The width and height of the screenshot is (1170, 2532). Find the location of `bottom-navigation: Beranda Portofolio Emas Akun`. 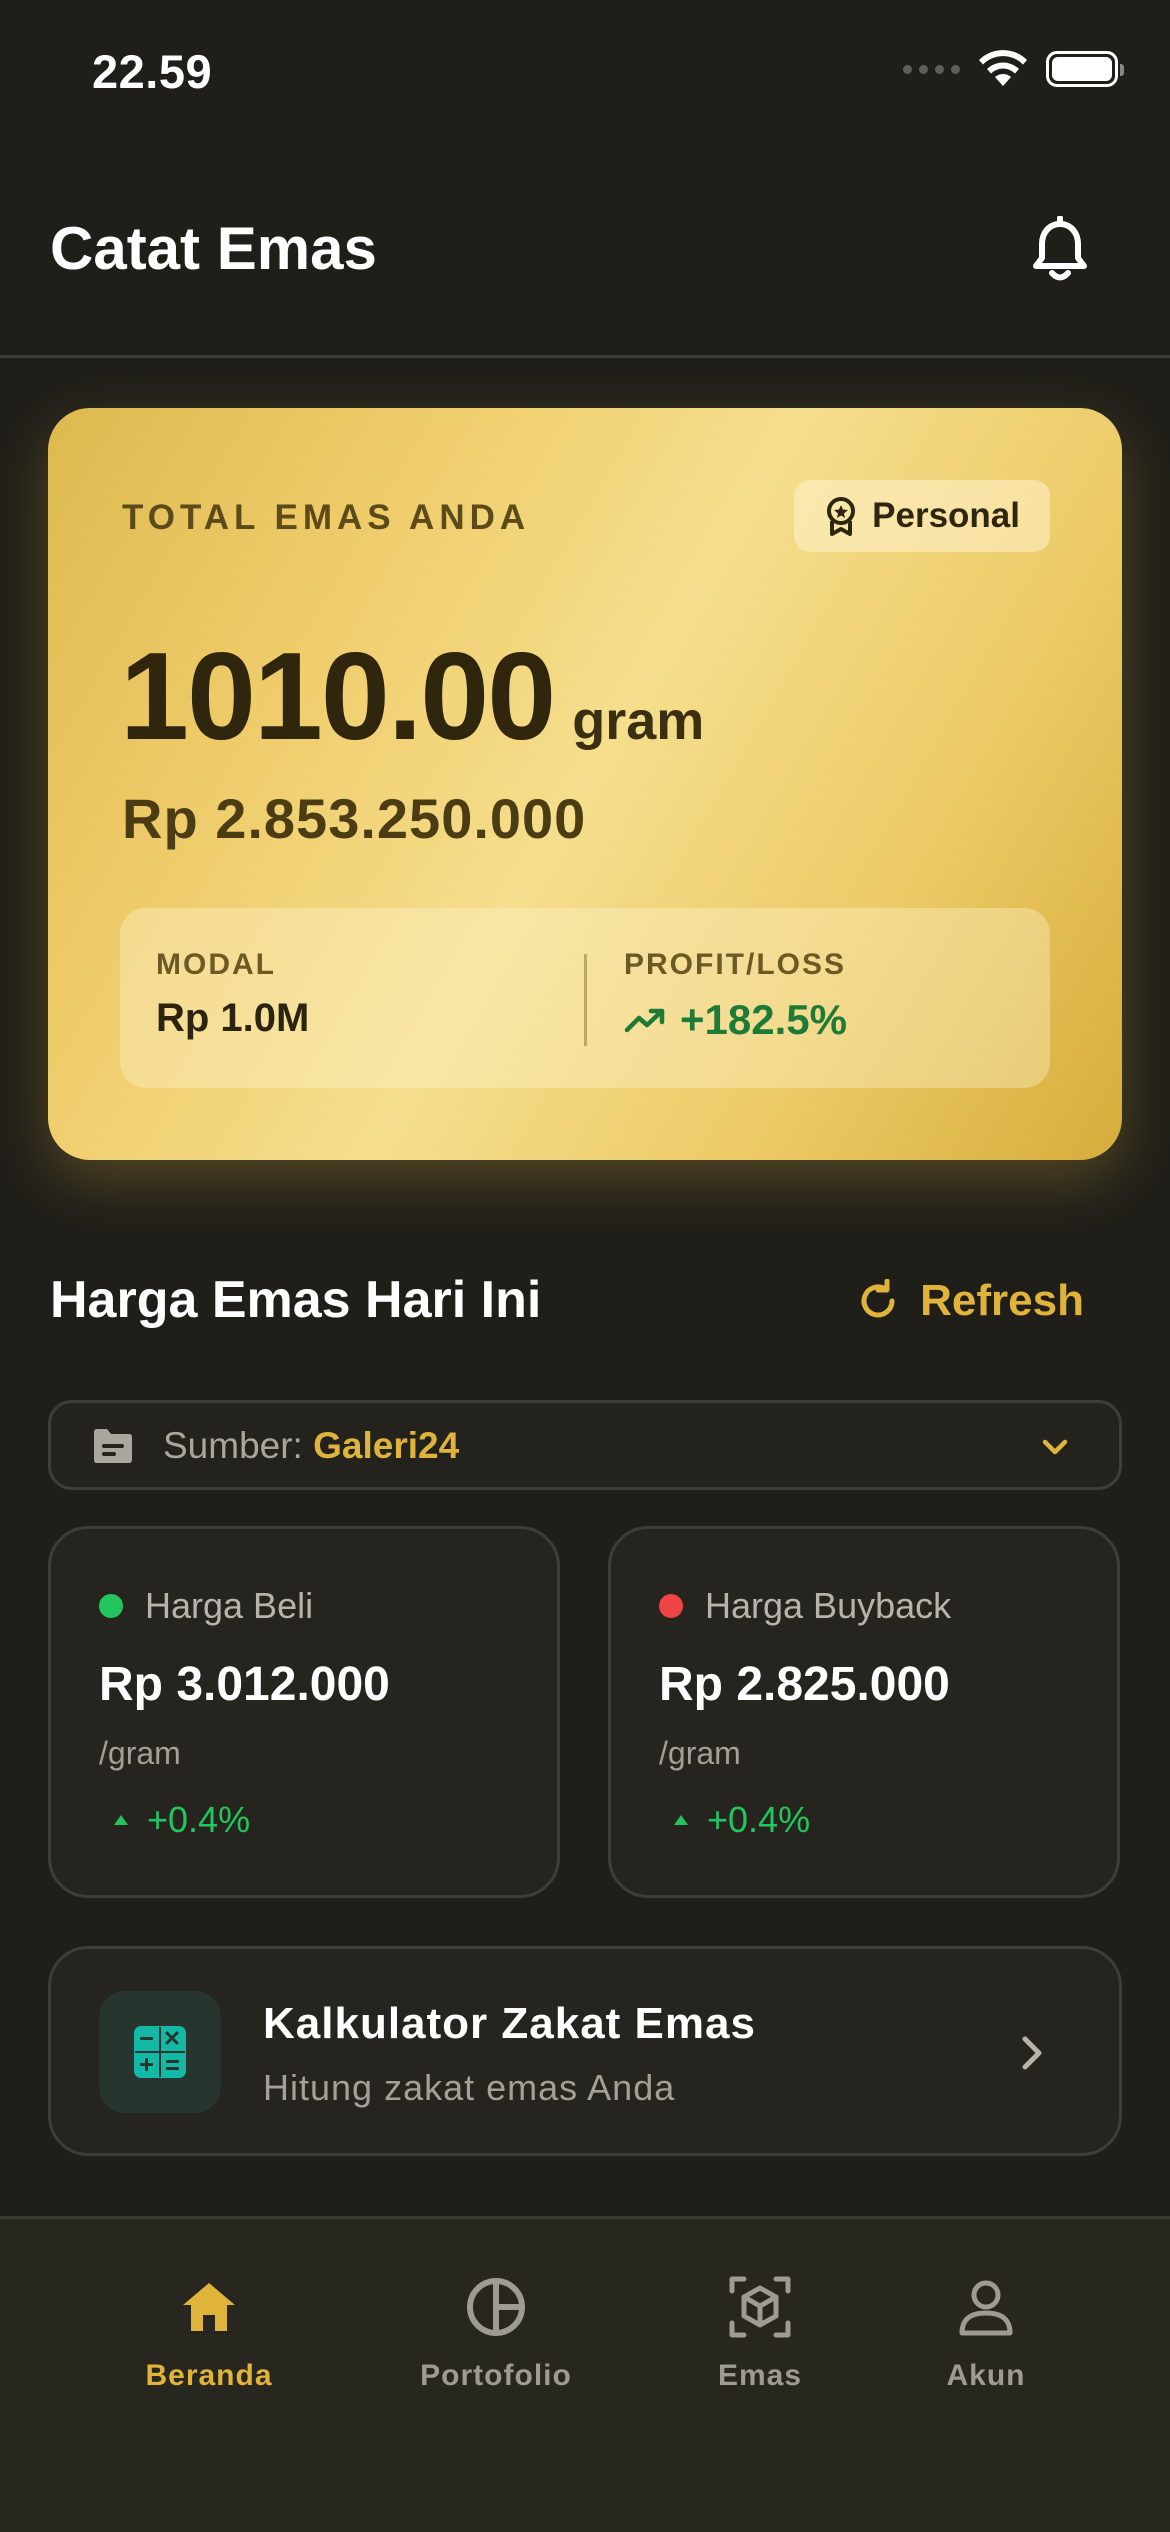

bottom-navigation: Beranda Portofolio Emas Akun is located at coordinates (585, 2374).